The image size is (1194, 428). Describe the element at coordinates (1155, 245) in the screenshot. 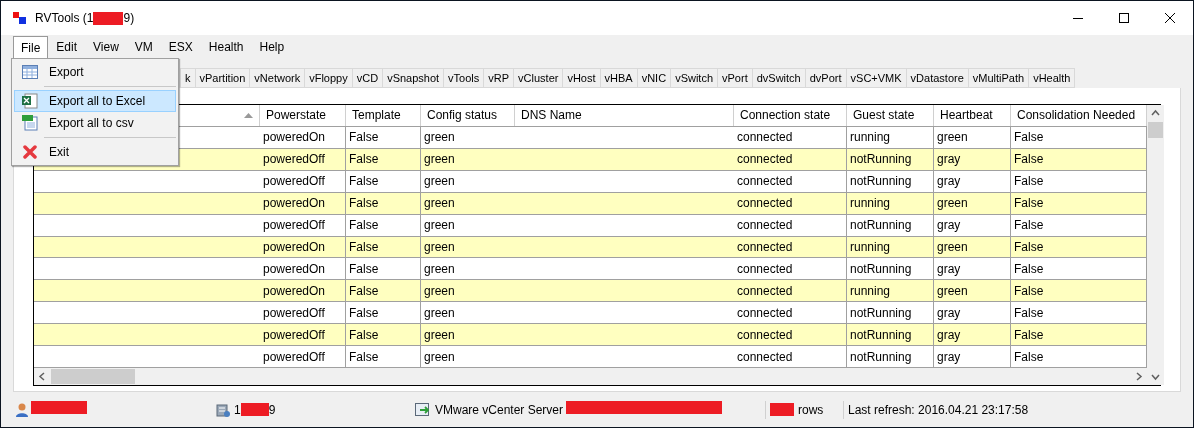

I see `vertical-scrollbar` at that location.